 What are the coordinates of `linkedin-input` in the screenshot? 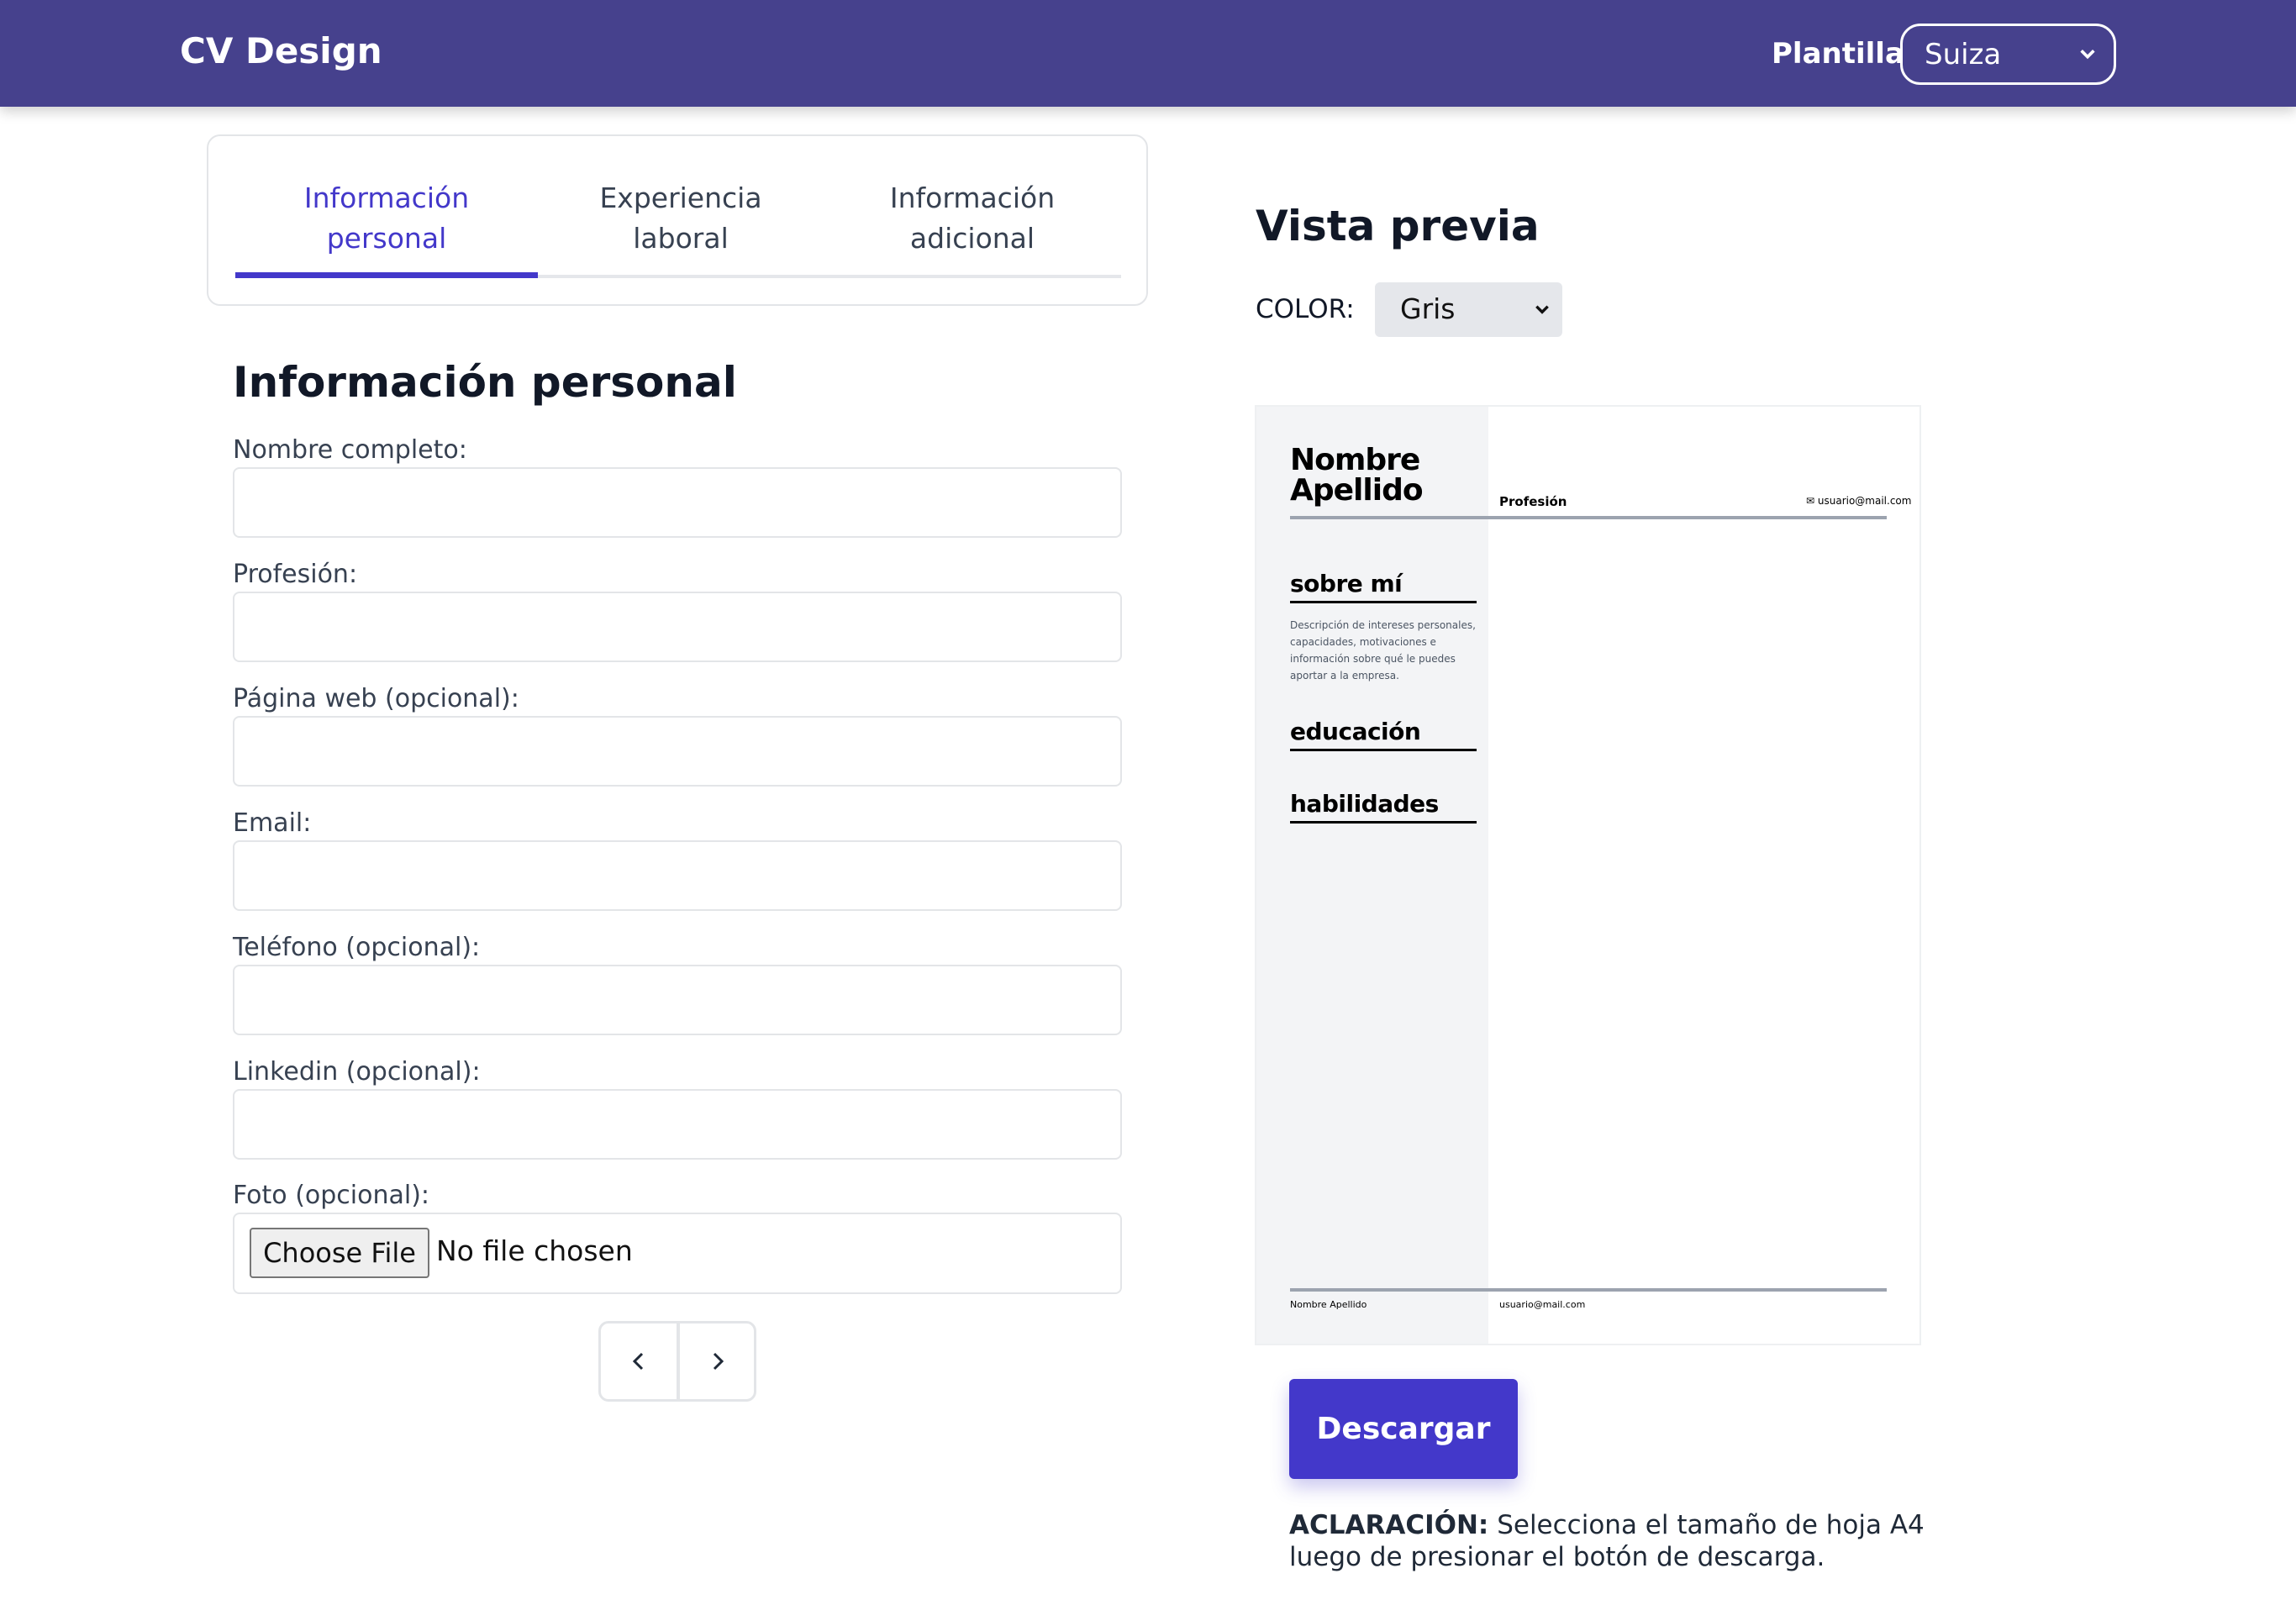 It's located at (677, 1124).